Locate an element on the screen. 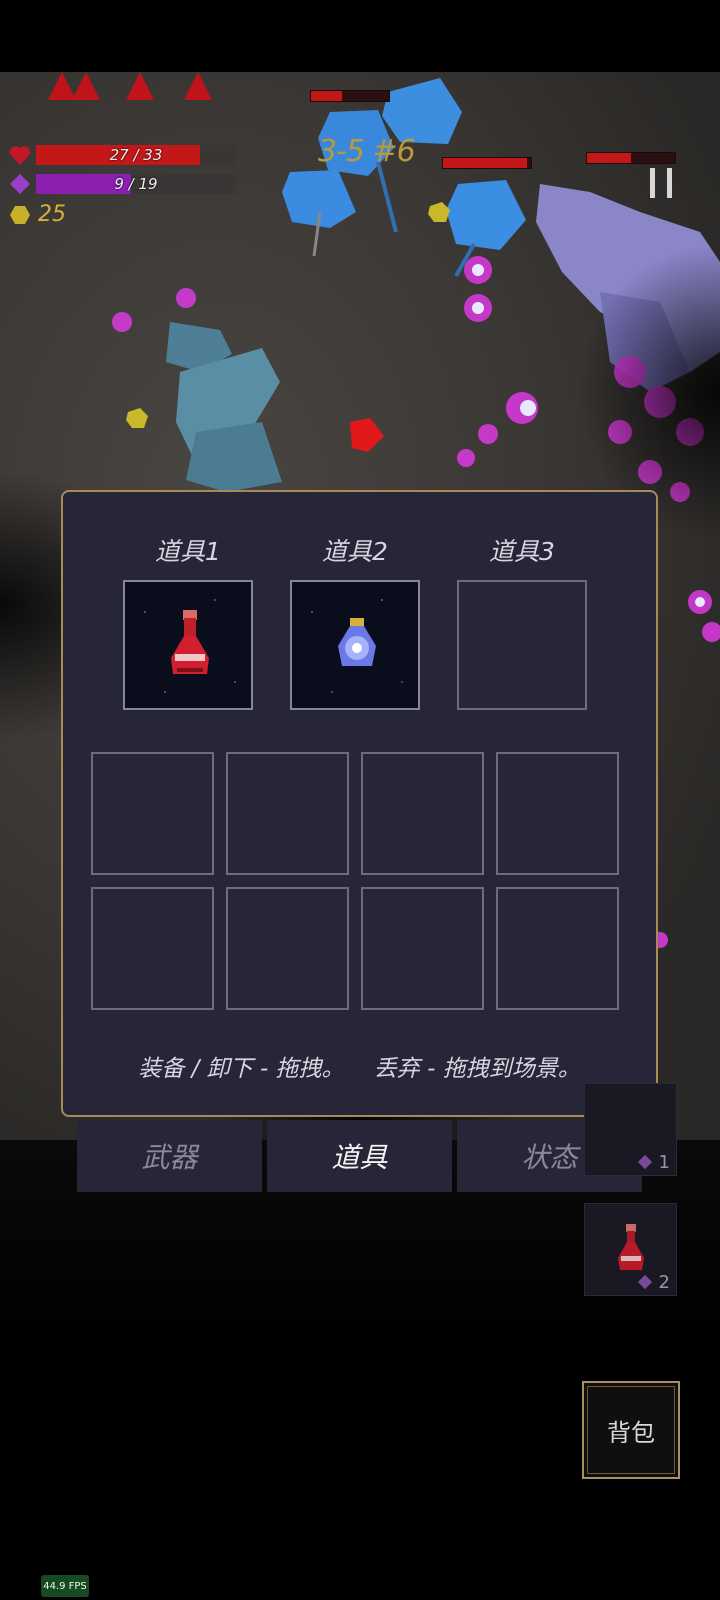 Image resolution: width=720 pixels, height=1600 pixels. fps-counter: 44.9 FPS is located at coordinates (65, 1586).